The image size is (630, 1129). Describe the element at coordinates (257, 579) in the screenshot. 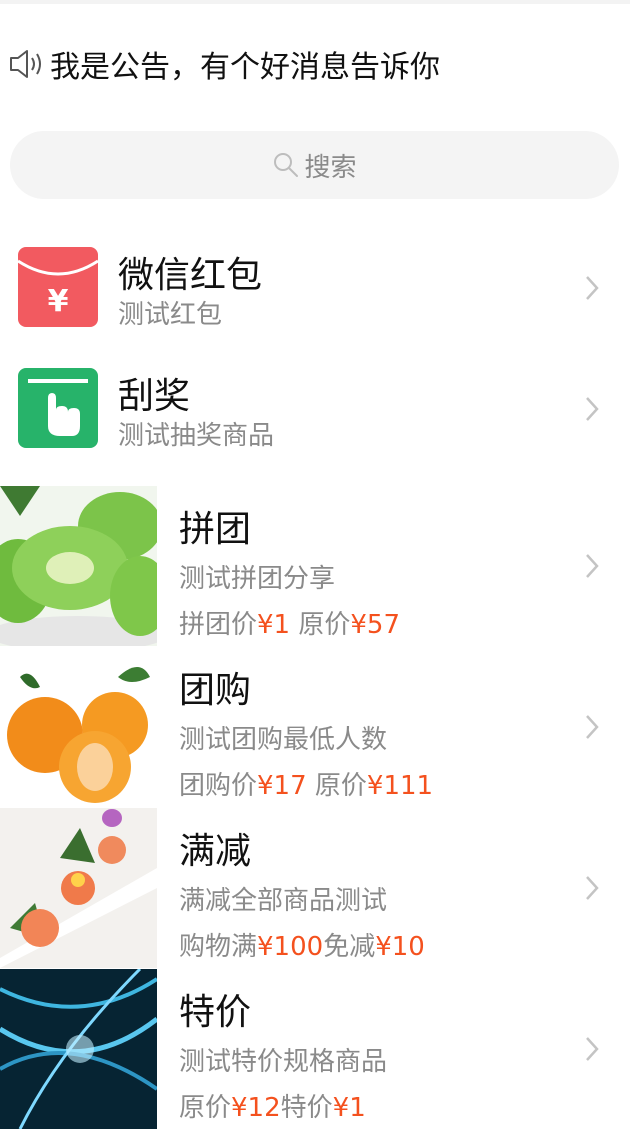

I see `product-subtitle: 测试拼团分享` at that location.